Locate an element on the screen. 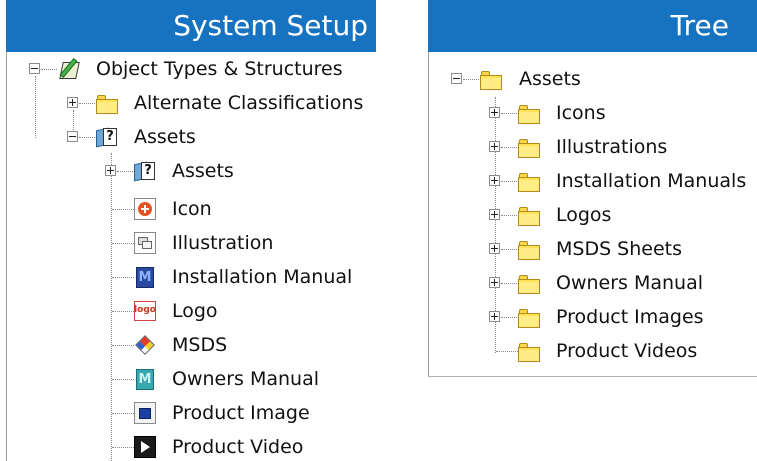  tree-node-alternate-classifications: Alternate Classifications is located at coordinates (191, 103).